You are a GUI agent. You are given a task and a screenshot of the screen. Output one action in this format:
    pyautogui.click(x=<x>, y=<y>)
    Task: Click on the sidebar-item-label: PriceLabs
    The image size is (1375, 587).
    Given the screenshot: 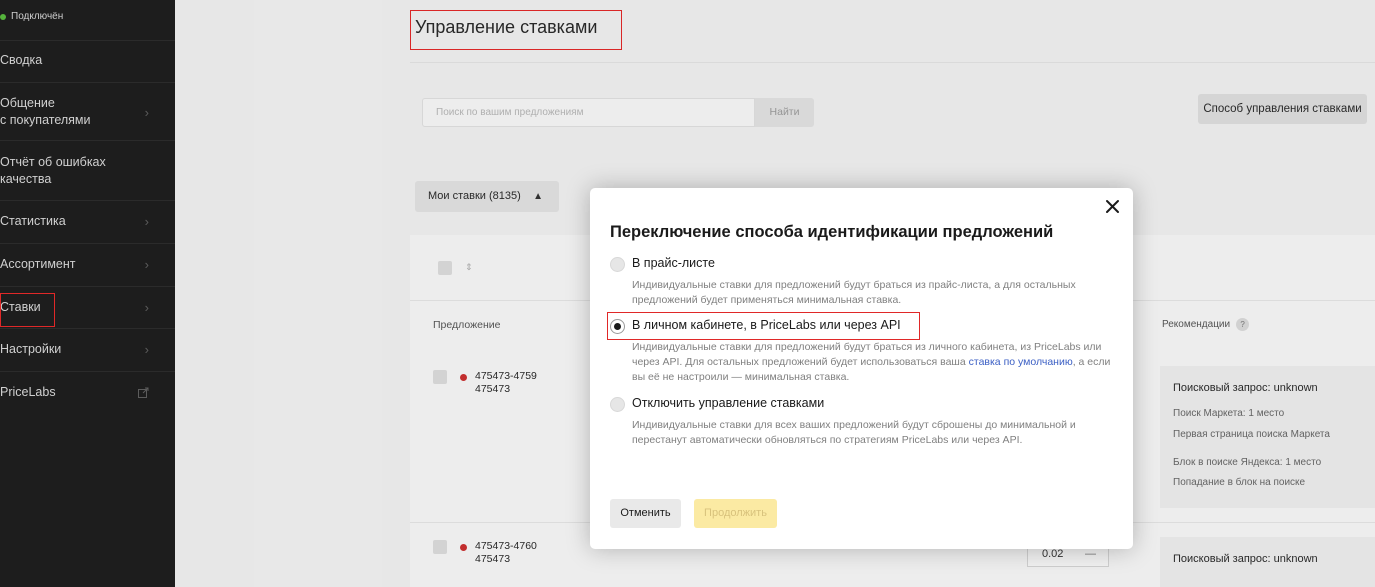 What is the action you would take?
    pyautogui.click(x=28, y=392)
    